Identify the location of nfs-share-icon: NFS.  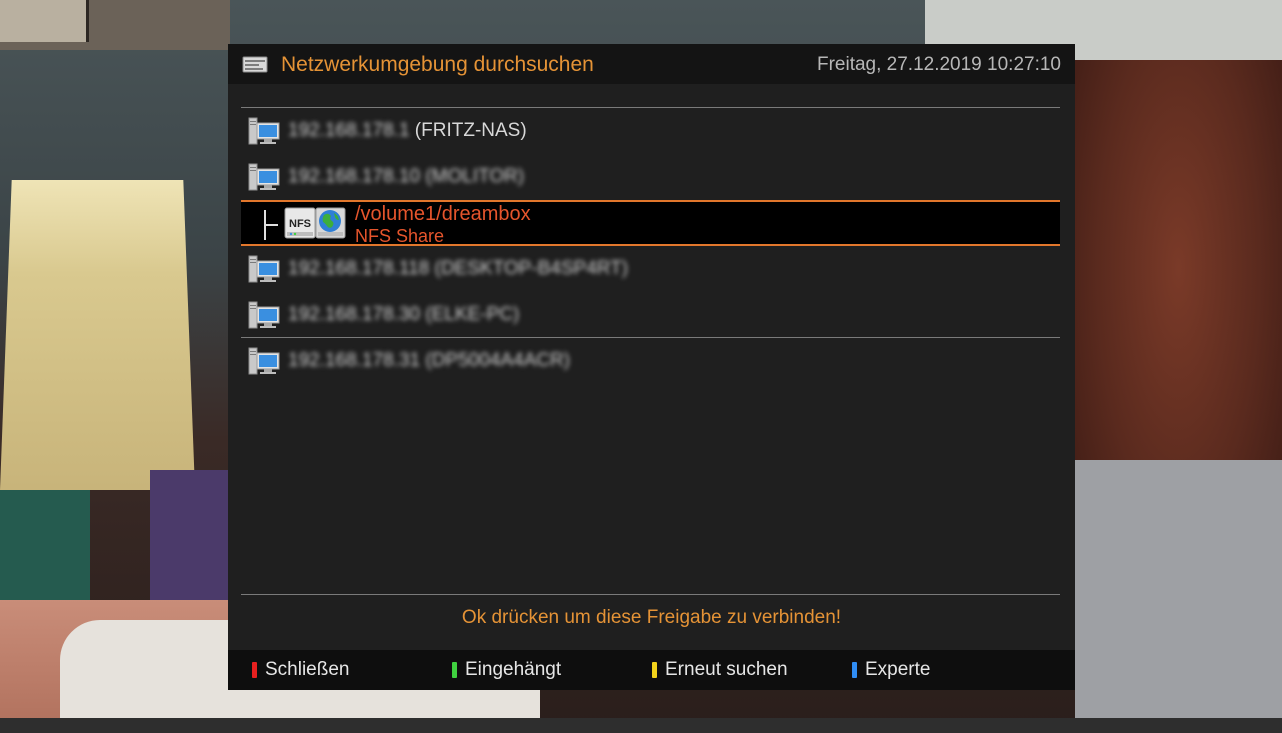
(315, 223).